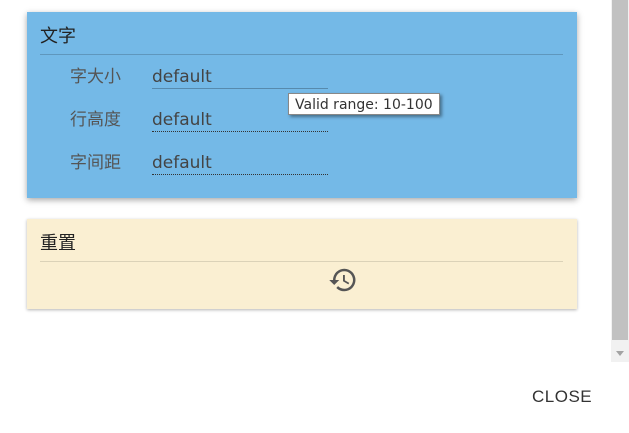 This screenshot has width=629, height=433. What do you see at coordinates (58, 243) in the screenshot?
I see `reset-card-title: 重置` at bounding box center [58, 243].